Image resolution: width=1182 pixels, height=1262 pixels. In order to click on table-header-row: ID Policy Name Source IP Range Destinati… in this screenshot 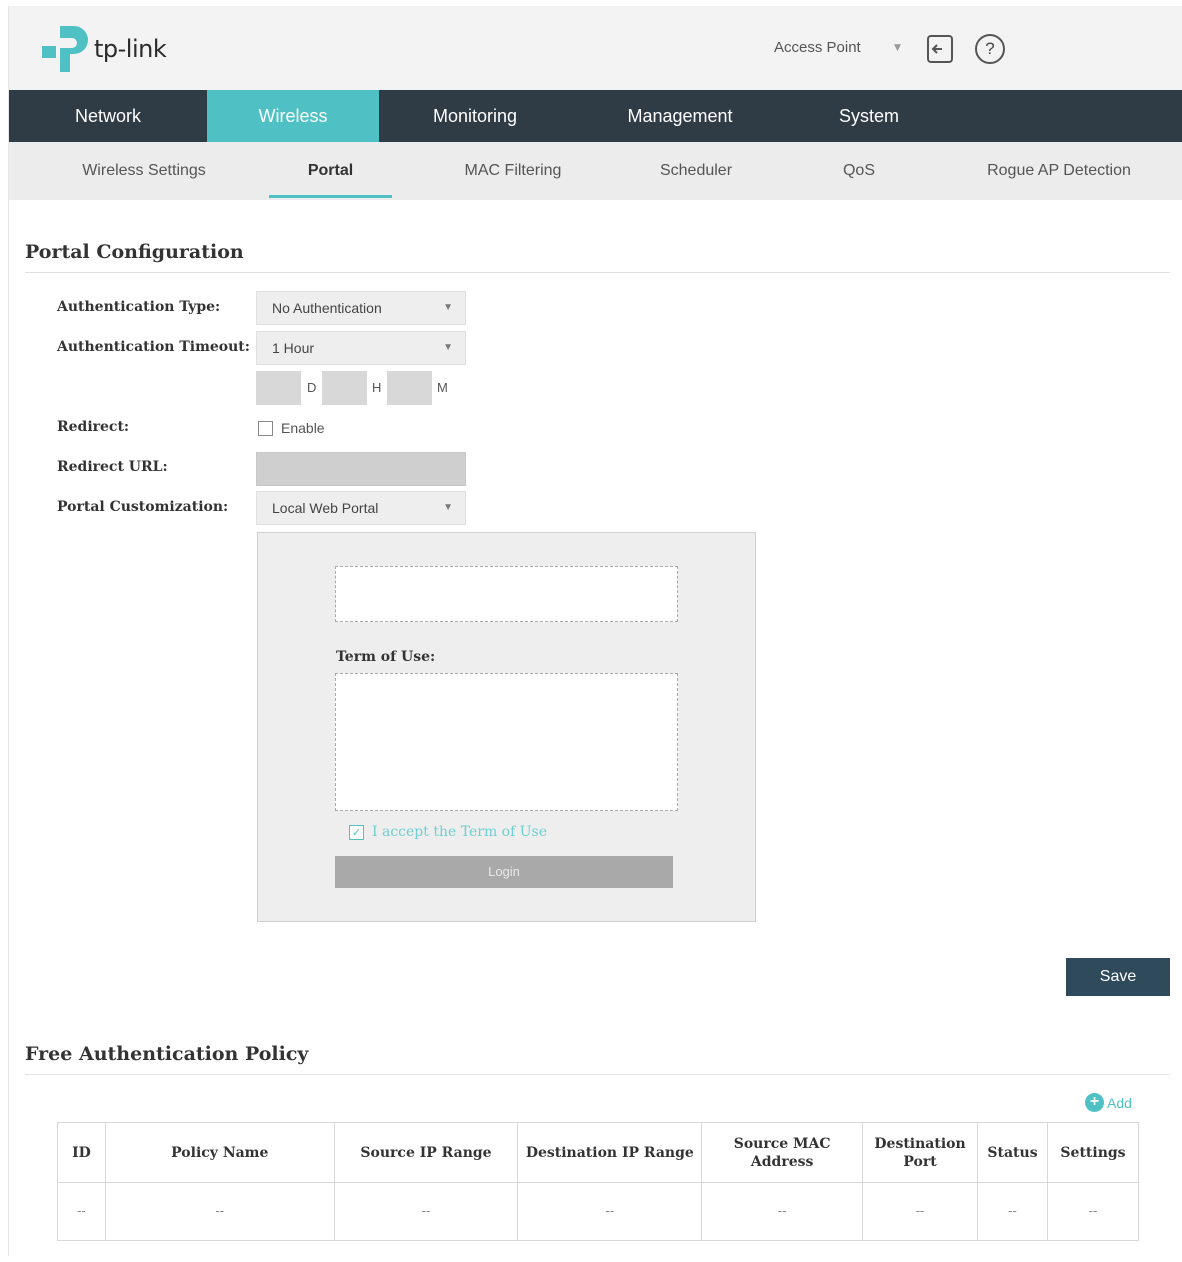, I will do `click(598, 1152)`.